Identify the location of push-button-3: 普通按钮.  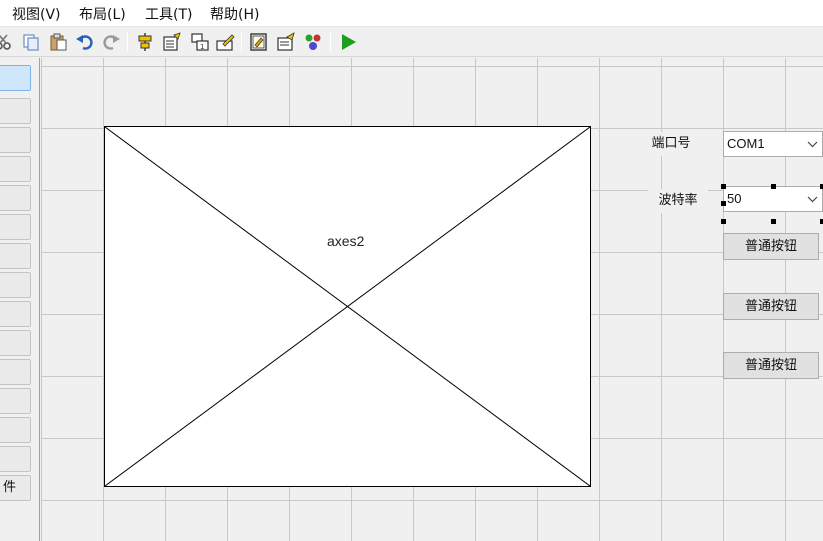
(771, 365).